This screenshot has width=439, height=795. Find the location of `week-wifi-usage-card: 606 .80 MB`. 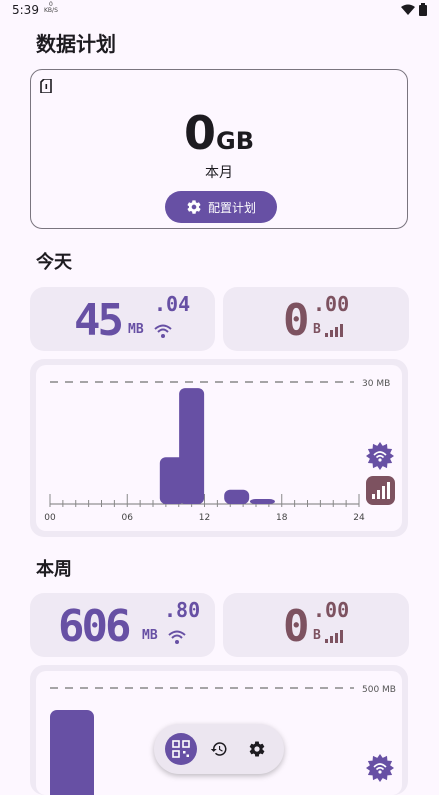

week-wifi-usage-card: 606 .80 MB is located at coordinates (122, 625).